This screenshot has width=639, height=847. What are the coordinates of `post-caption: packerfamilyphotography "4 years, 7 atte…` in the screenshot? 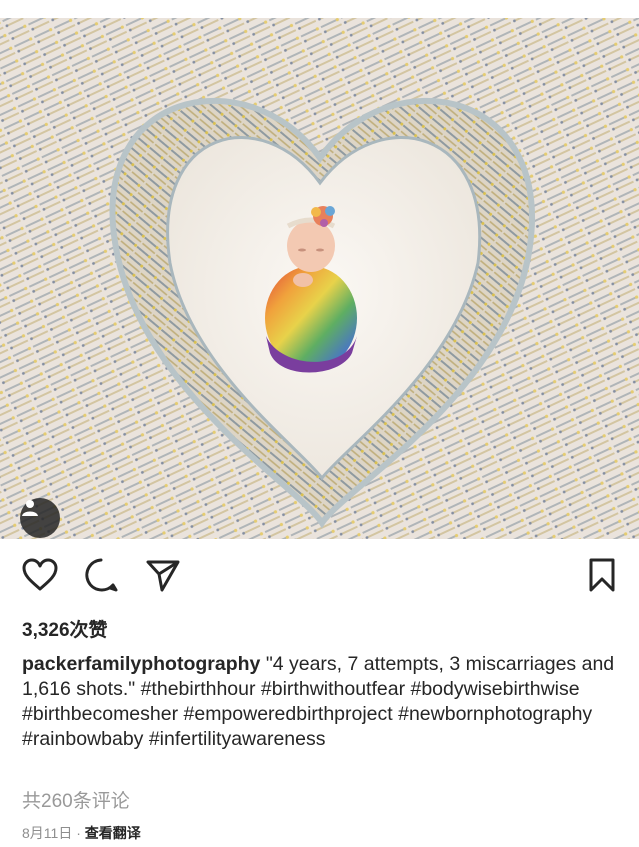 It's located at (322, 702).